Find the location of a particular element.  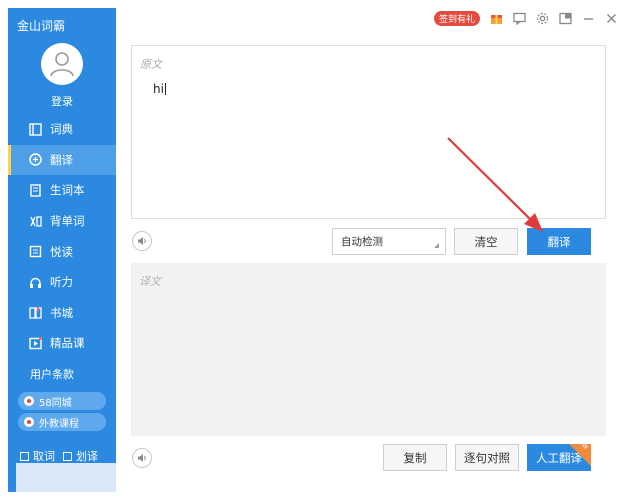

book-icon is located at coordinates (35, 129).